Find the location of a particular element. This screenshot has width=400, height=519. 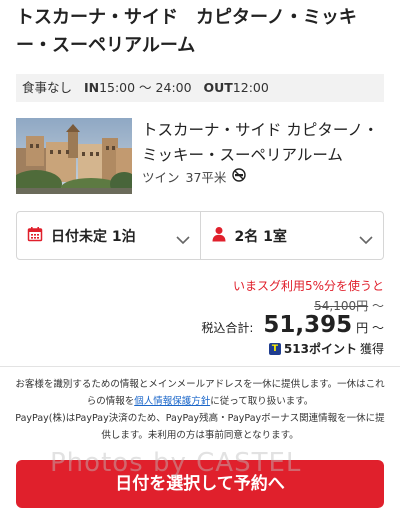

promo-text: いまスグ利用5%分を使うと is located at coordinates (308, 286).